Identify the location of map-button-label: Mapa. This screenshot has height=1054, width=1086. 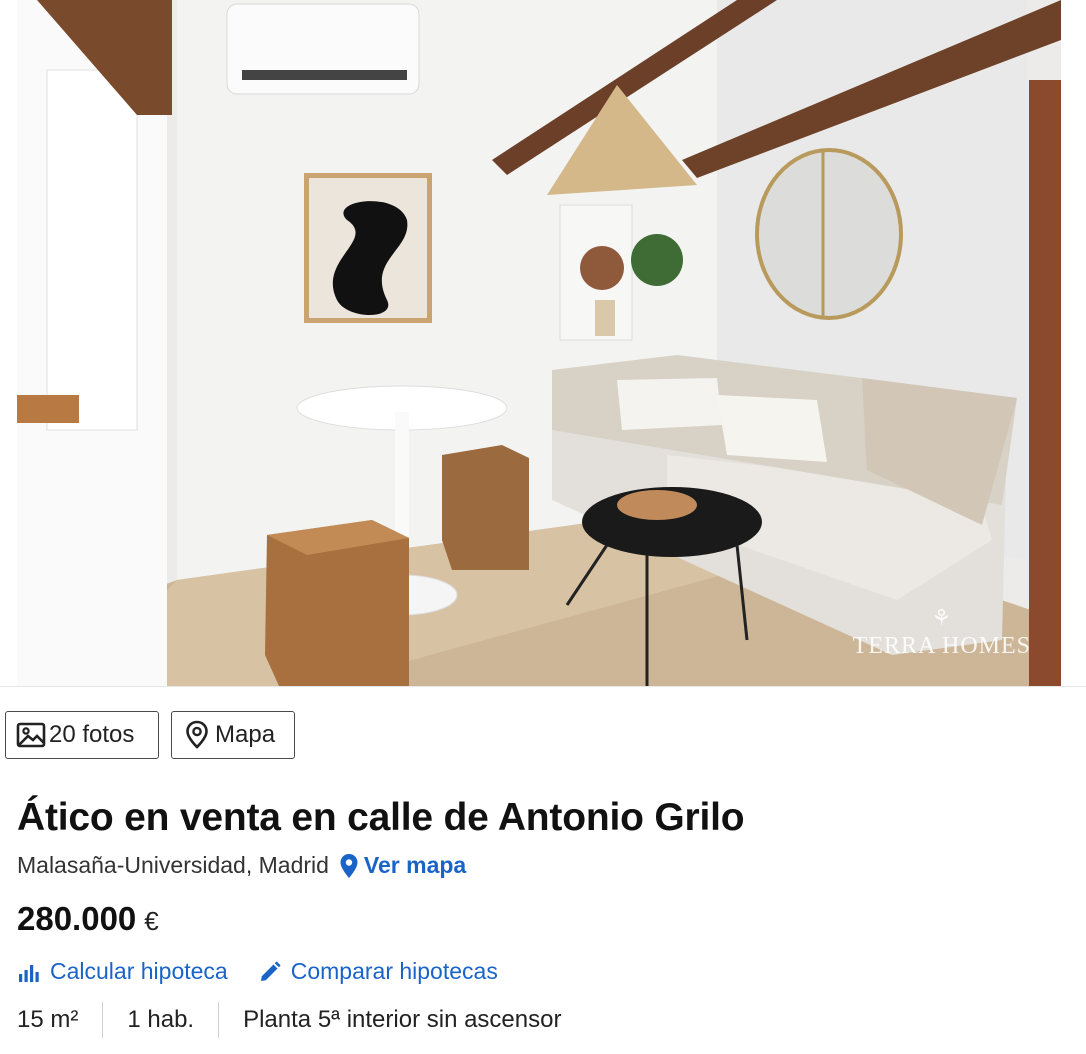
(245, 734).